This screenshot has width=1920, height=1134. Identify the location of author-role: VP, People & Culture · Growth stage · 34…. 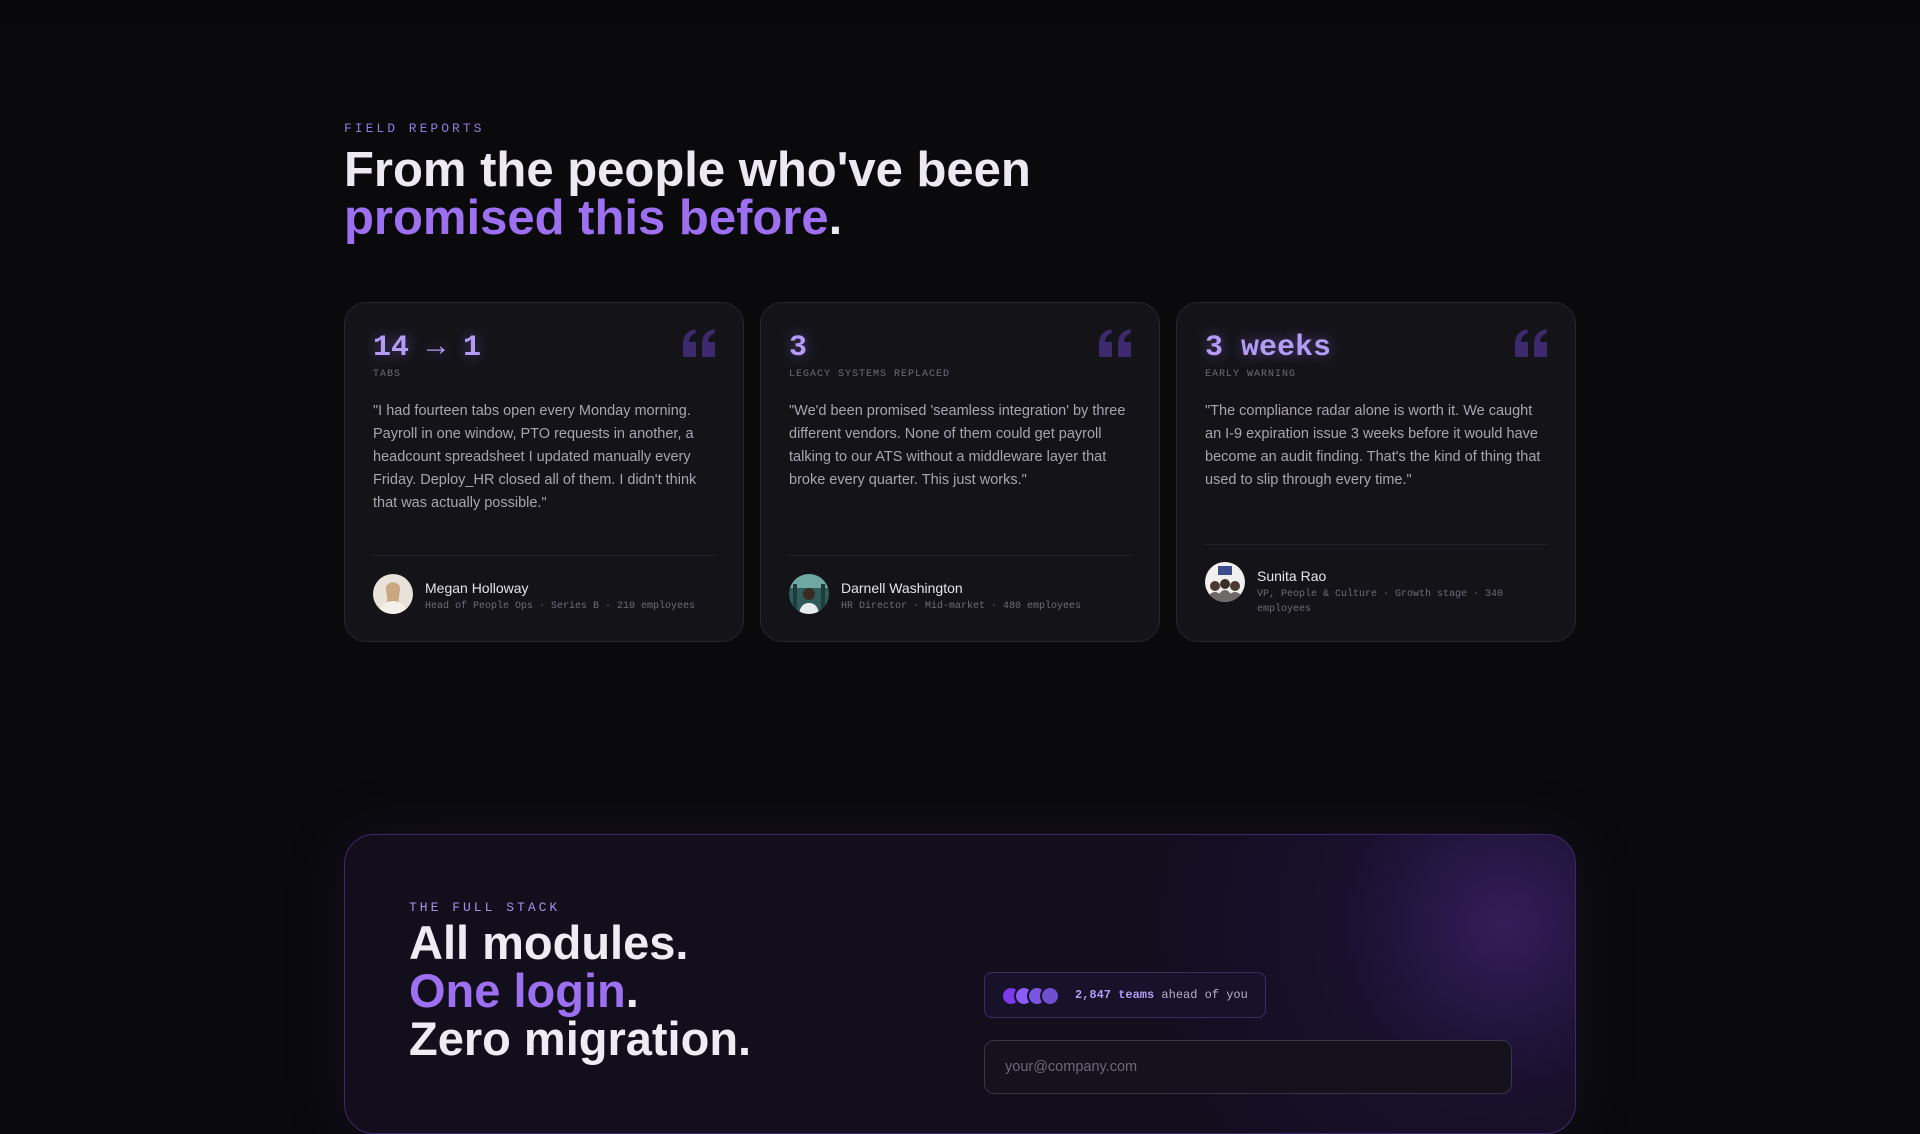
(1380, 602).